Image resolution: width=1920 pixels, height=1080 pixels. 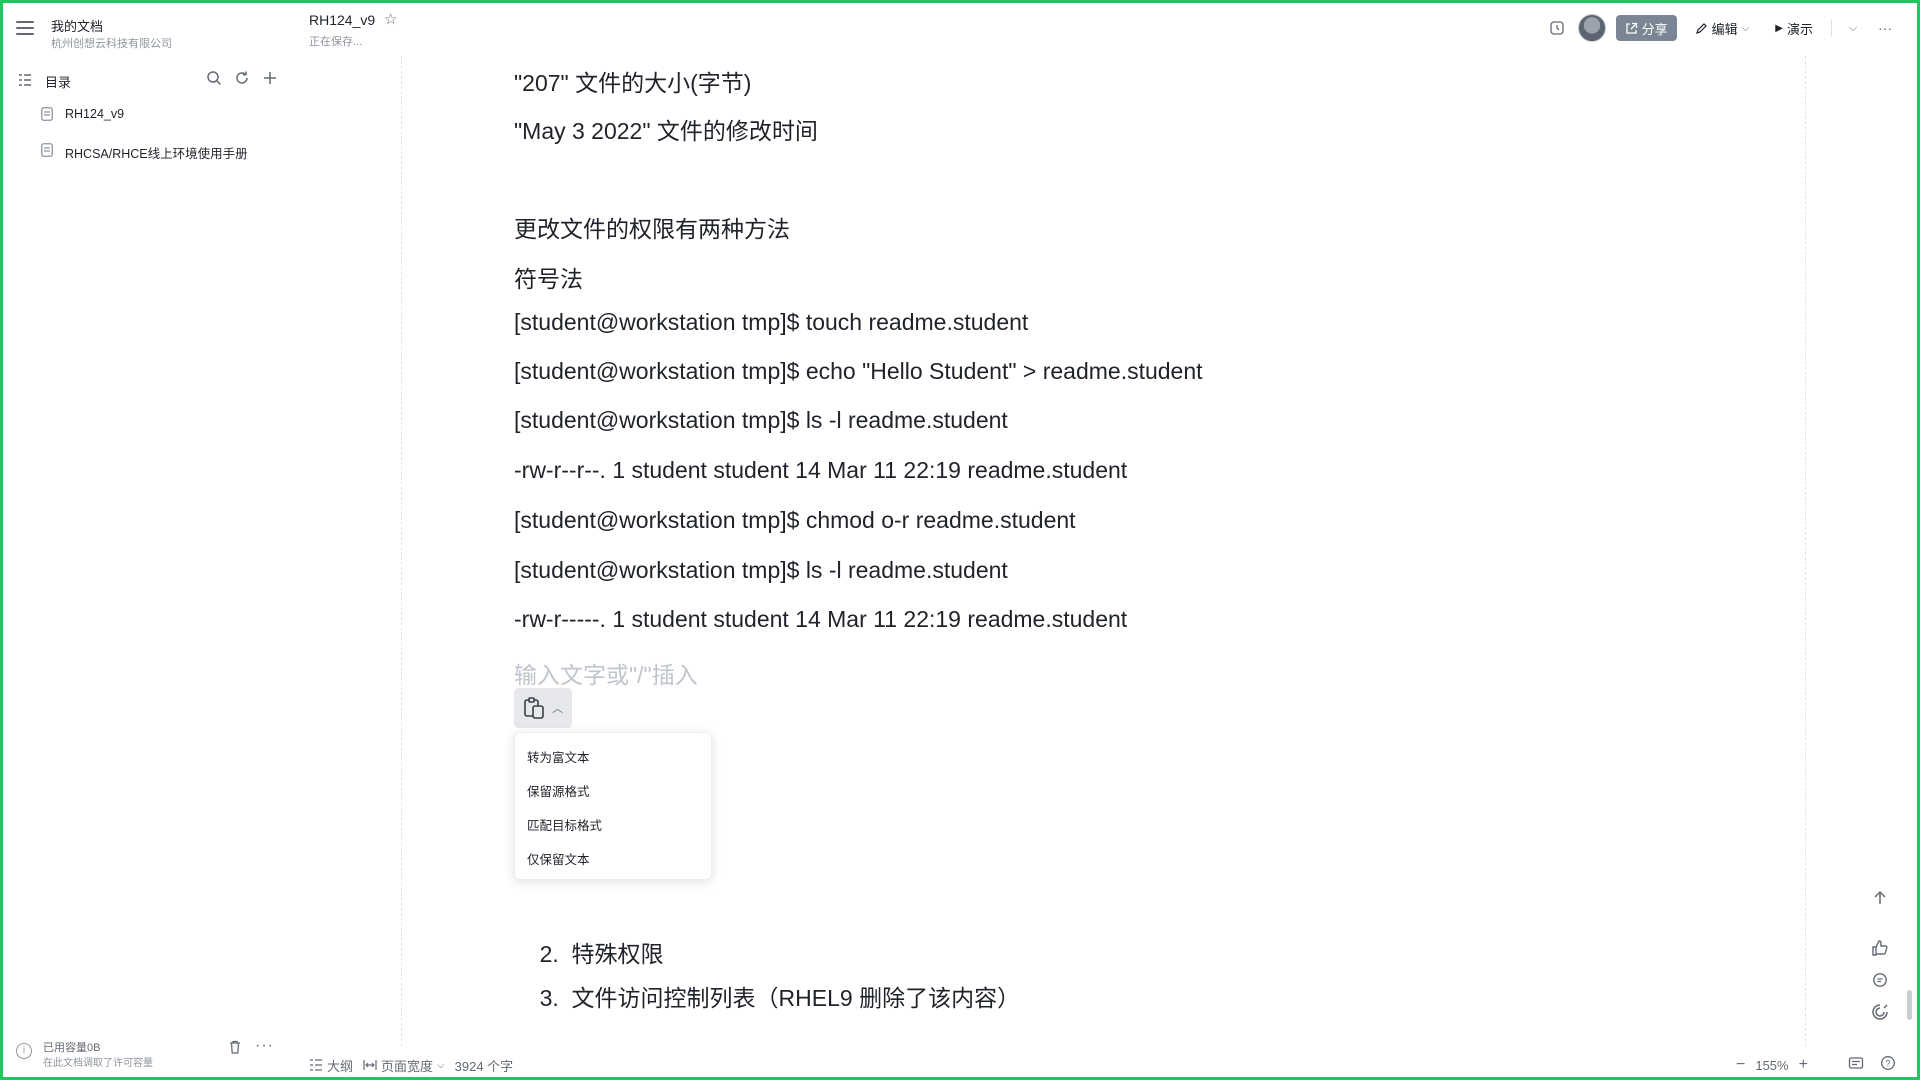 I want to click on outline-toggle: 大纲, so click(x=331, y=1065).